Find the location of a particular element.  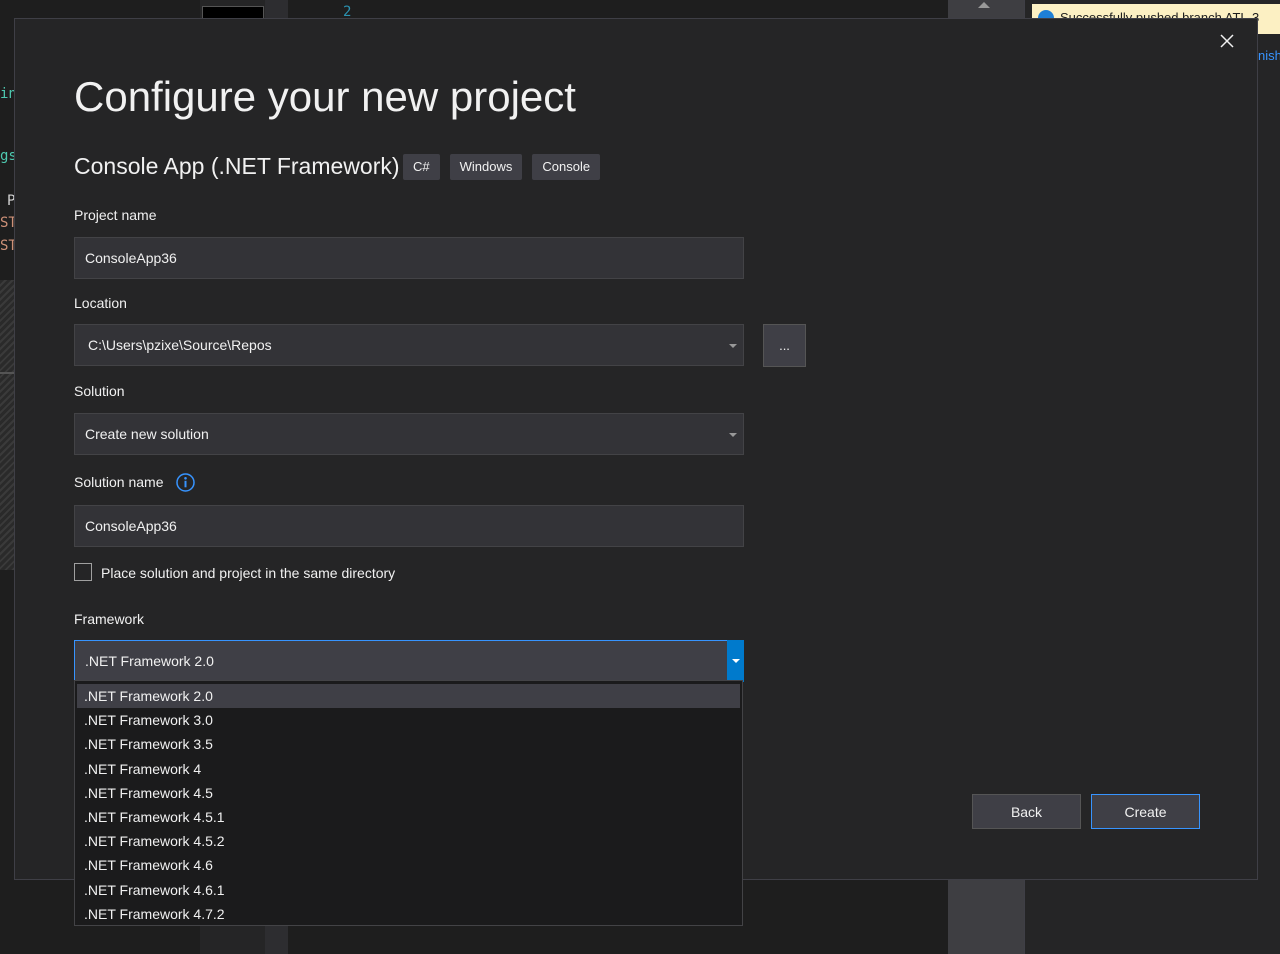

same-directory-checkbox is located at coordinates (83, 572).